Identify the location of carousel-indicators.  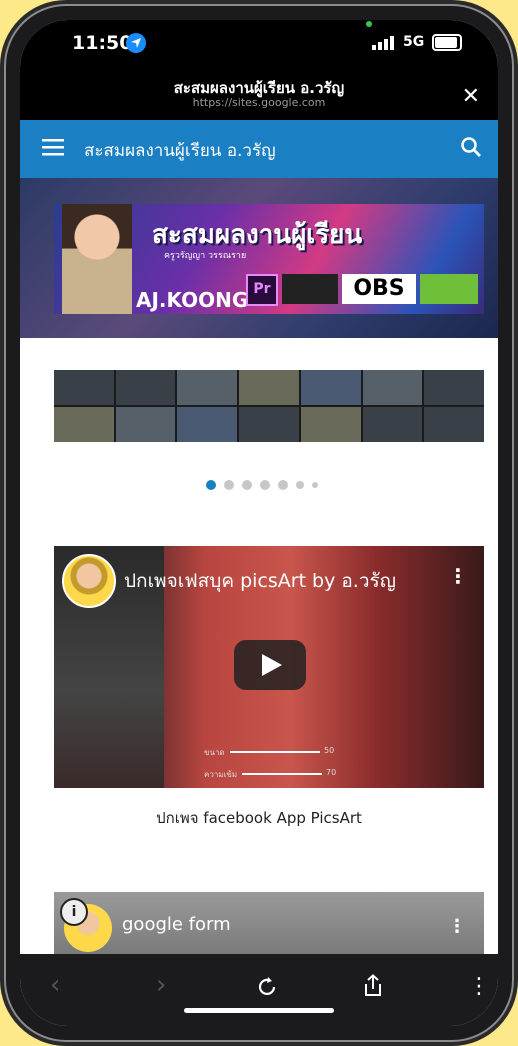
(262, 485).